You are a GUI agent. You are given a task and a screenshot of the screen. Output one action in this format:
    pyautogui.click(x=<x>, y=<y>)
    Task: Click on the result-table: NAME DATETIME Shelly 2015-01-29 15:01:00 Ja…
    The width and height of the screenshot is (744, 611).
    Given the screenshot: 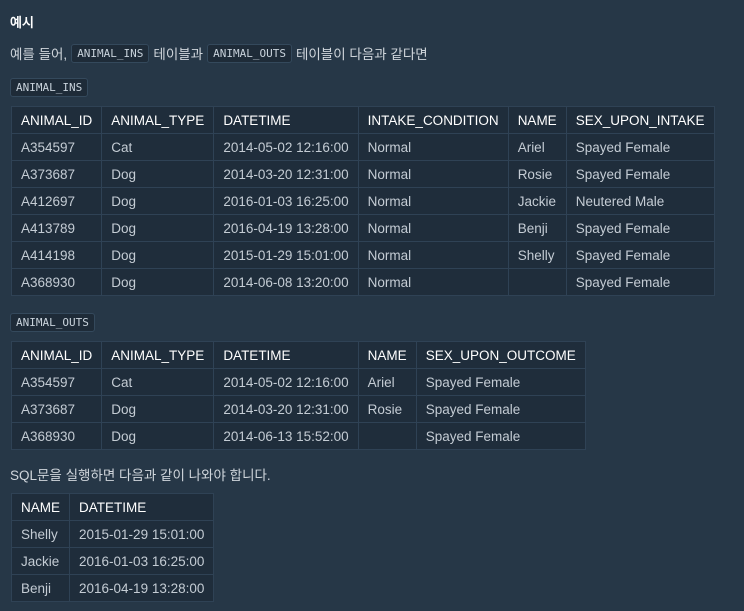 What is the action you would take?
    pyautogui.click(x=112, y=547)
    